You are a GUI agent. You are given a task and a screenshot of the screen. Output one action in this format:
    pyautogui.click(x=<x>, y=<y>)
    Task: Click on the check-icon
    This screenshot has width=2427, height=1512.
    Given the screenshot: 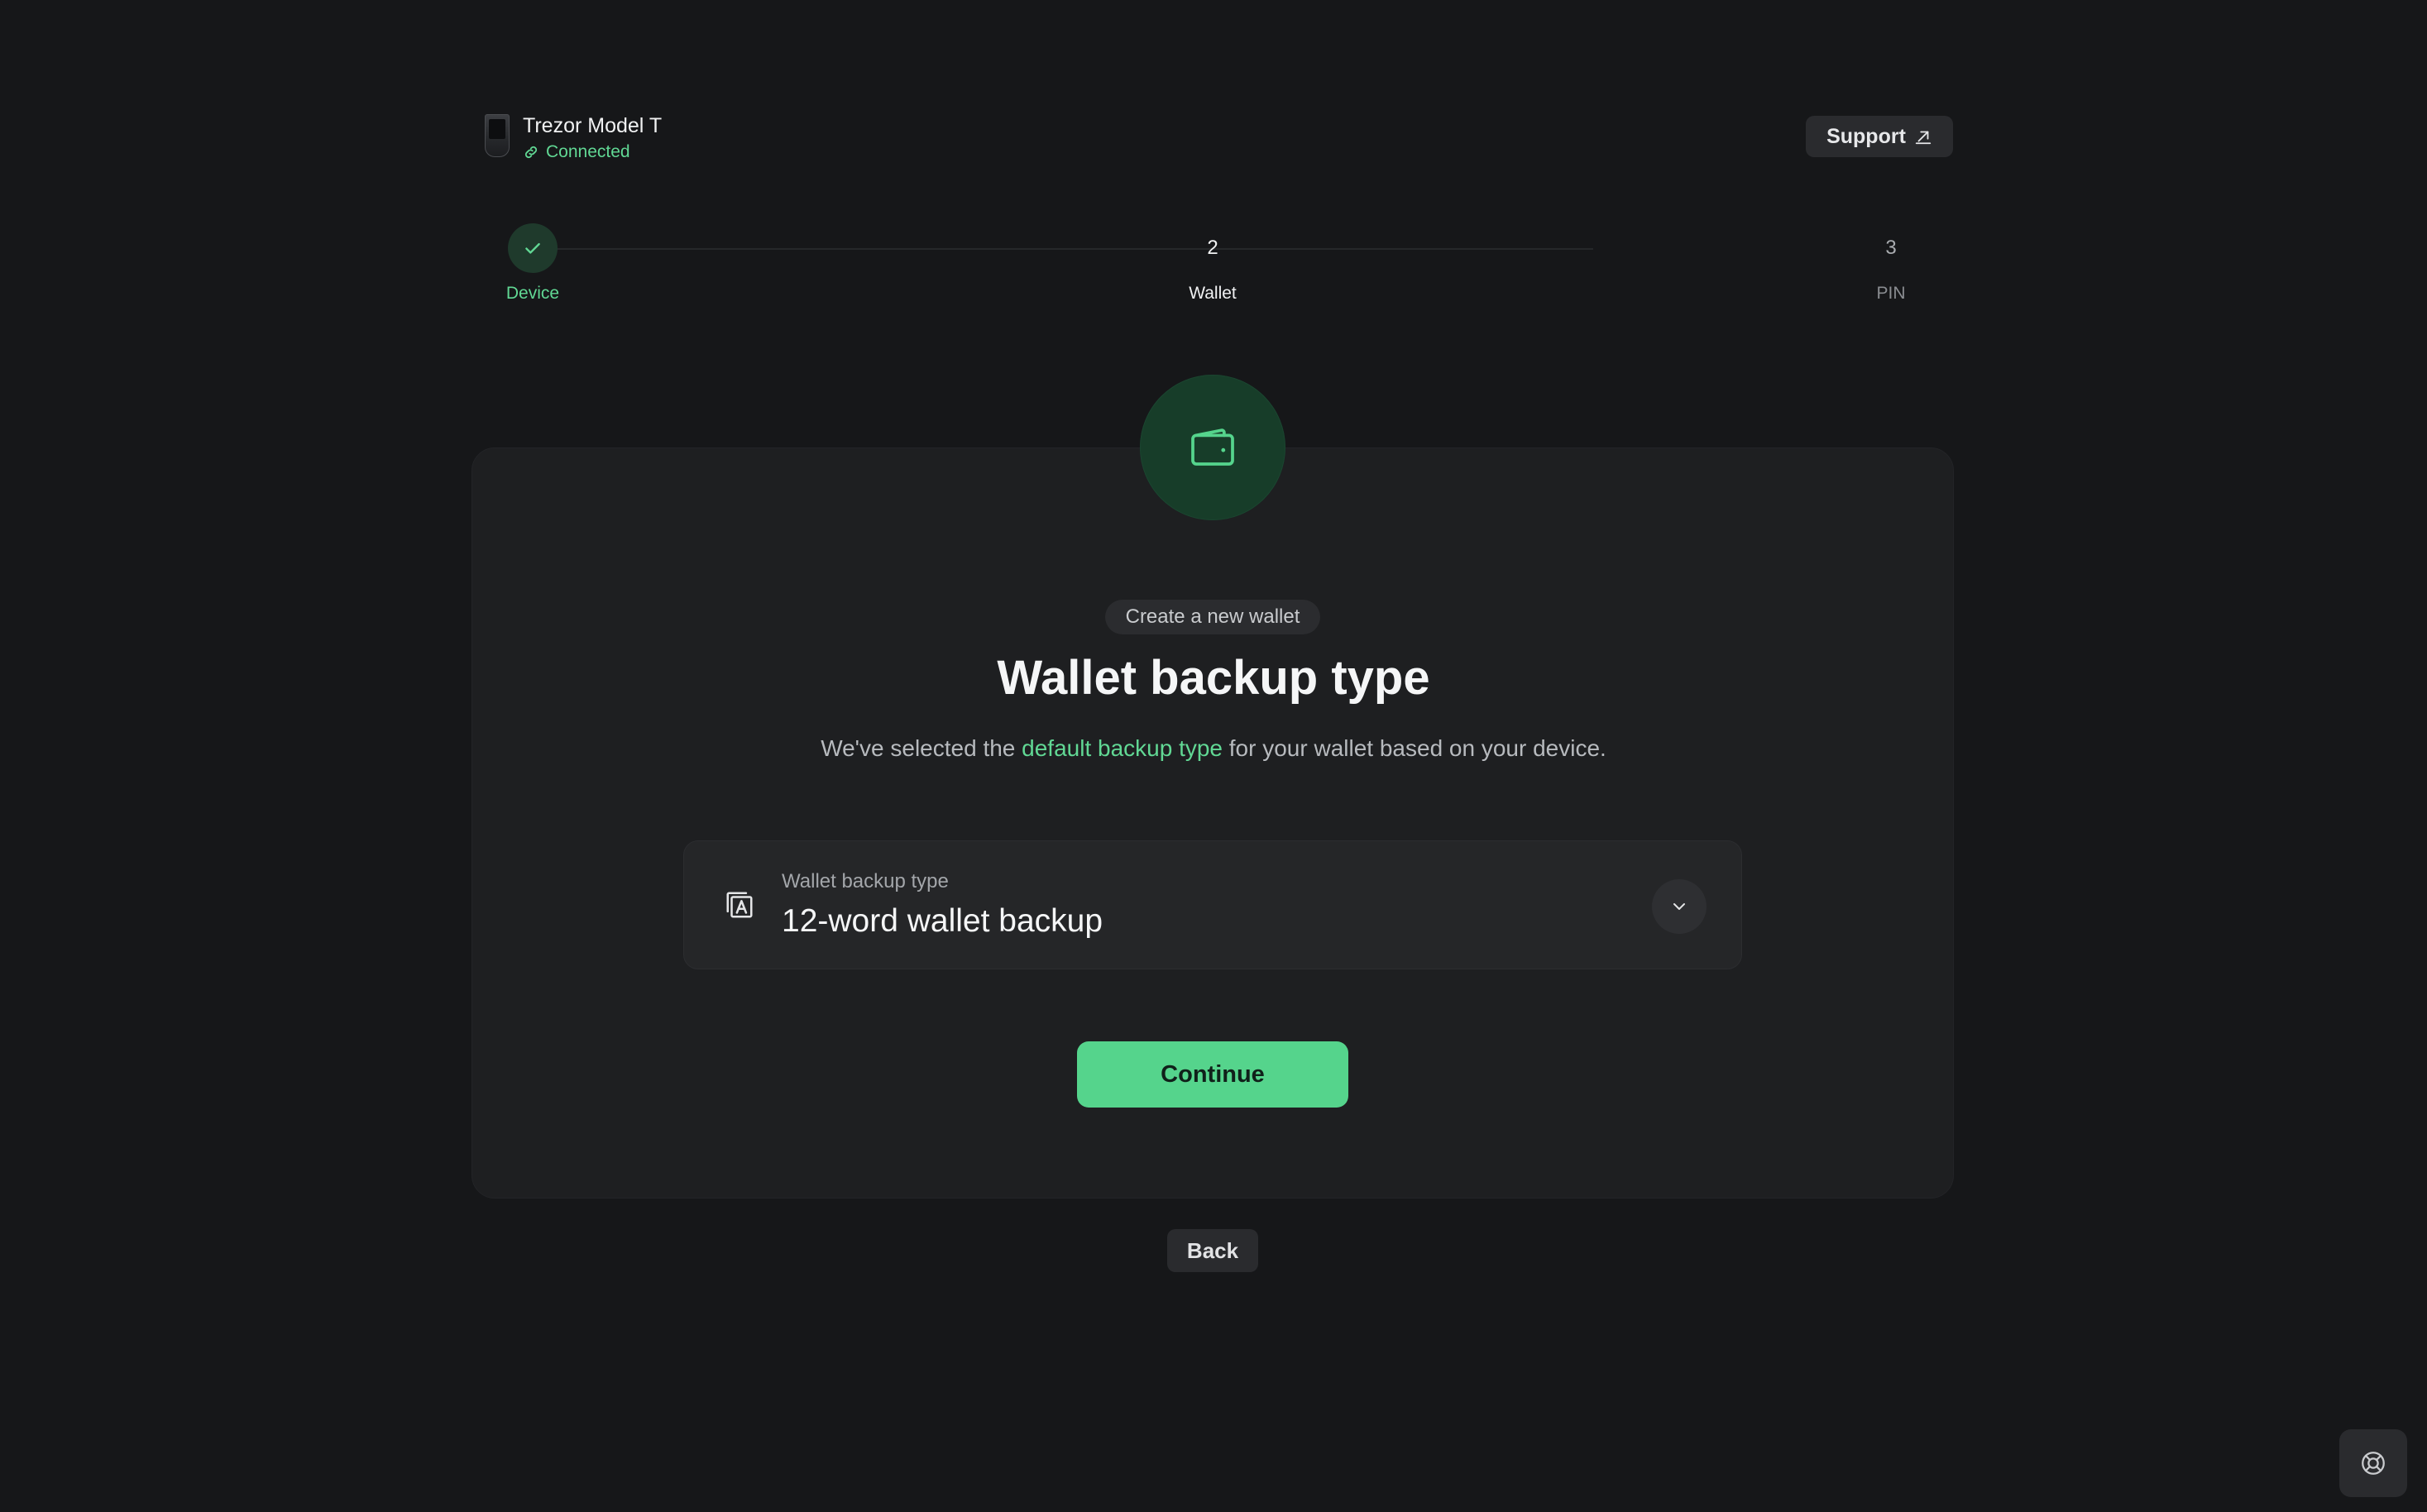 What is the action you would take?
    pyautogui.click(x=532, y=248)
    